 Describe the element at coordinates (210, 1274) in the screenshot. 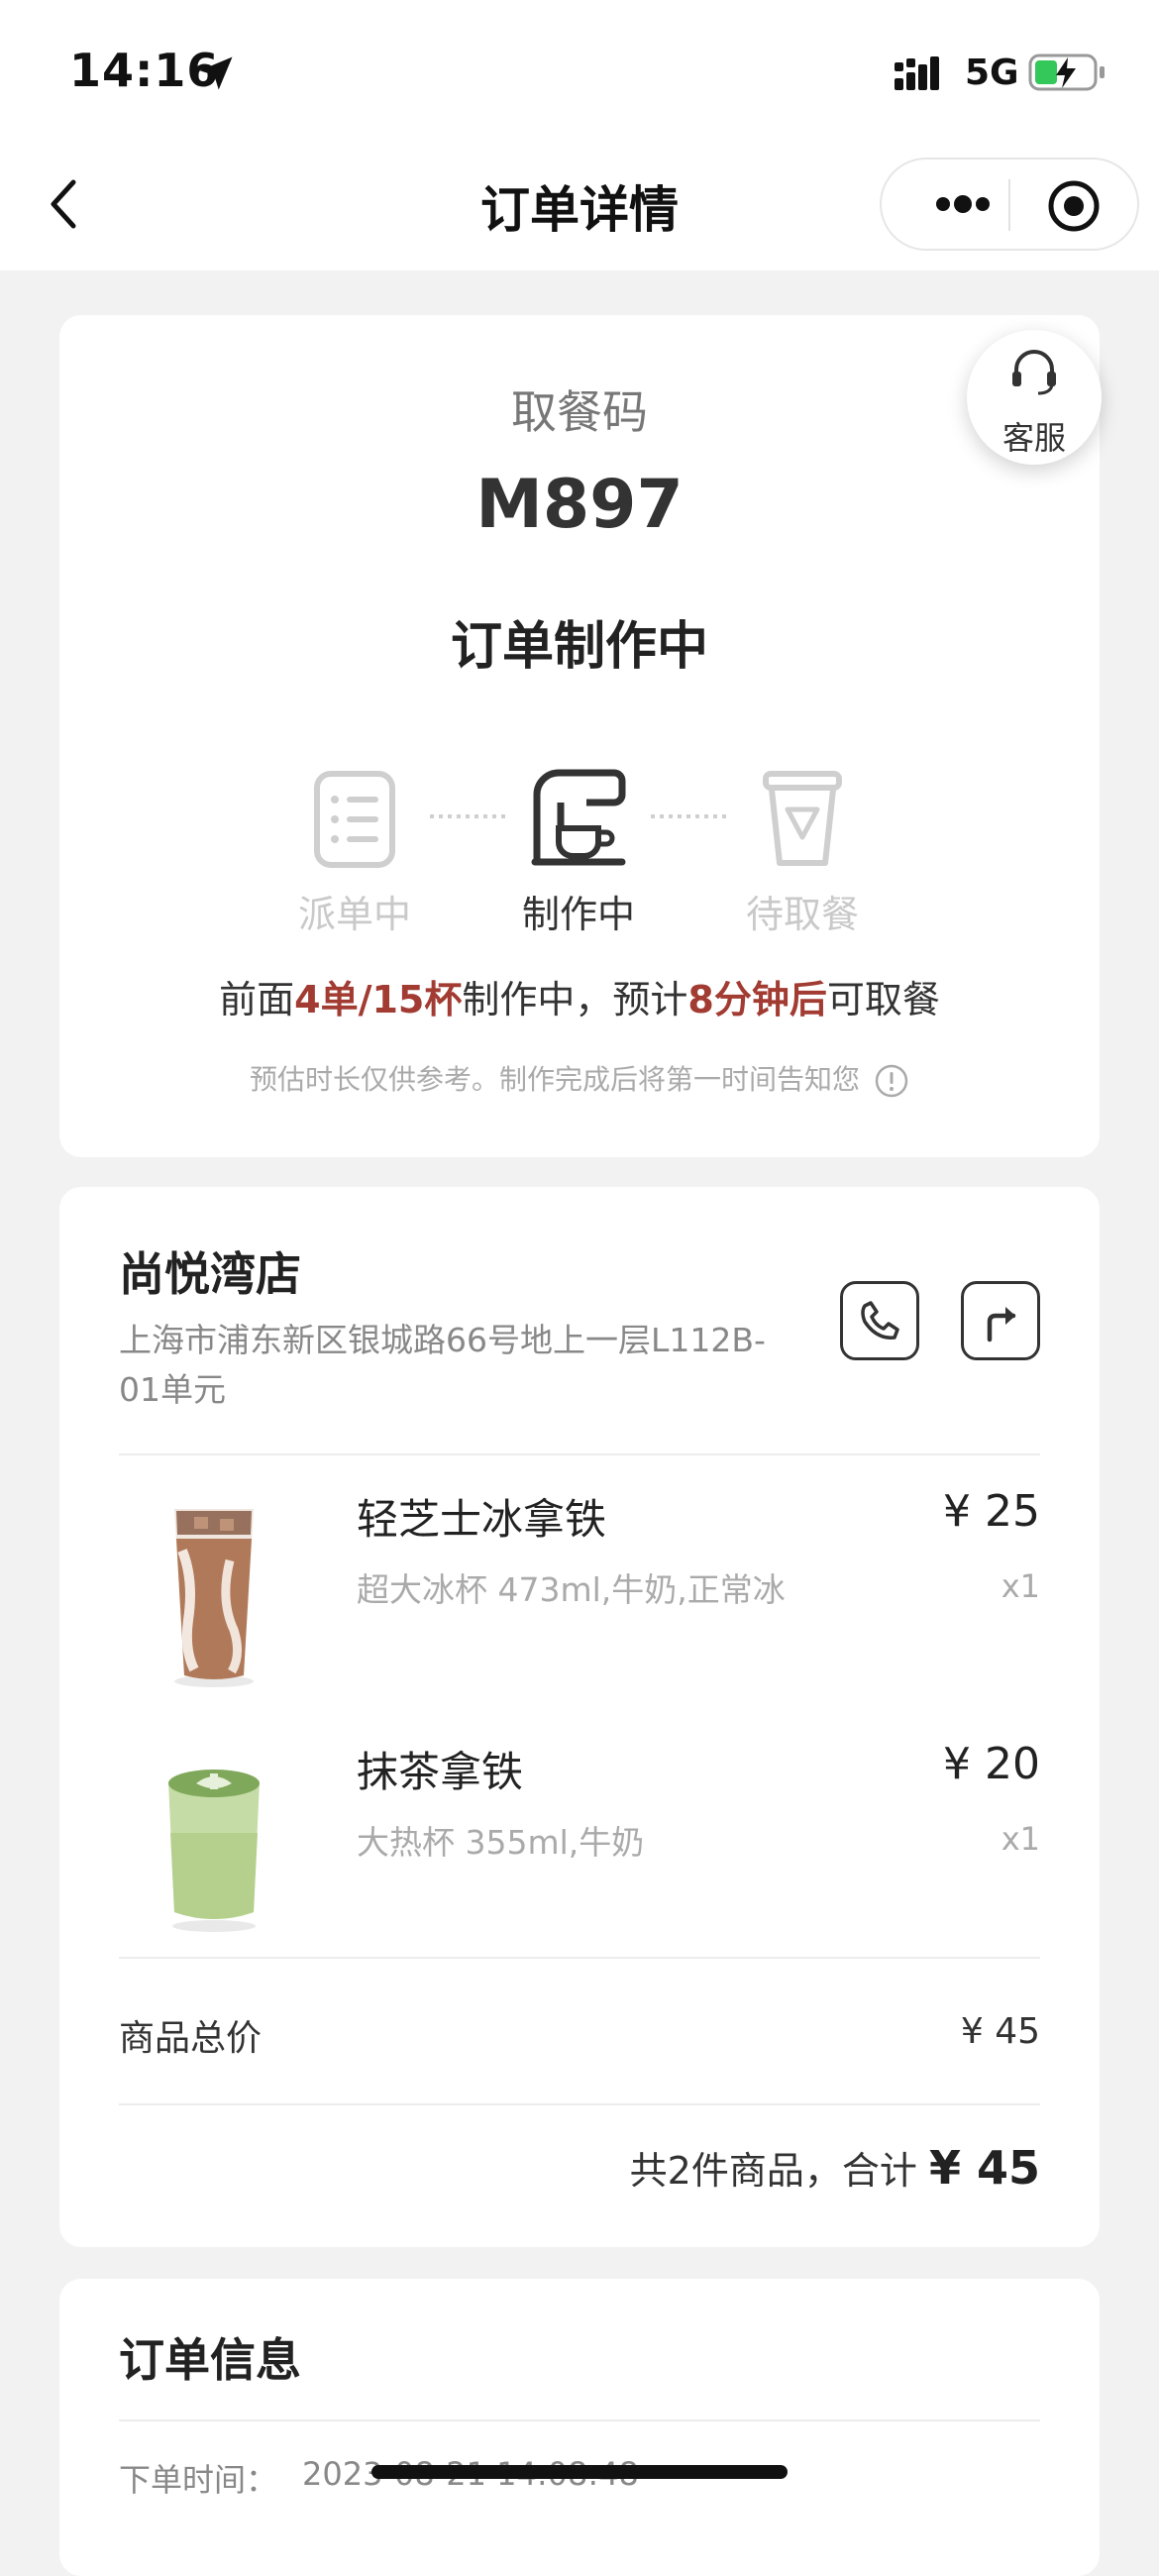

I see `store-name: 尚悦湾店` at that location.